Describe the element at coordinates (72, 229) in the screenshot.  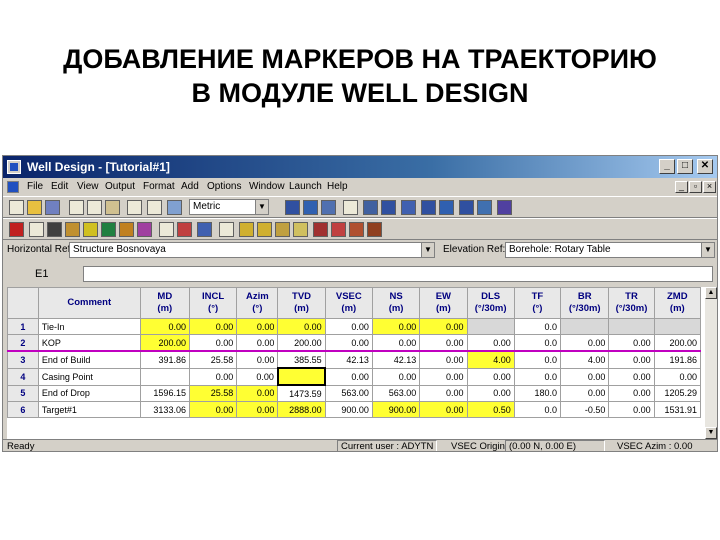
I see `target-icon` at that location.